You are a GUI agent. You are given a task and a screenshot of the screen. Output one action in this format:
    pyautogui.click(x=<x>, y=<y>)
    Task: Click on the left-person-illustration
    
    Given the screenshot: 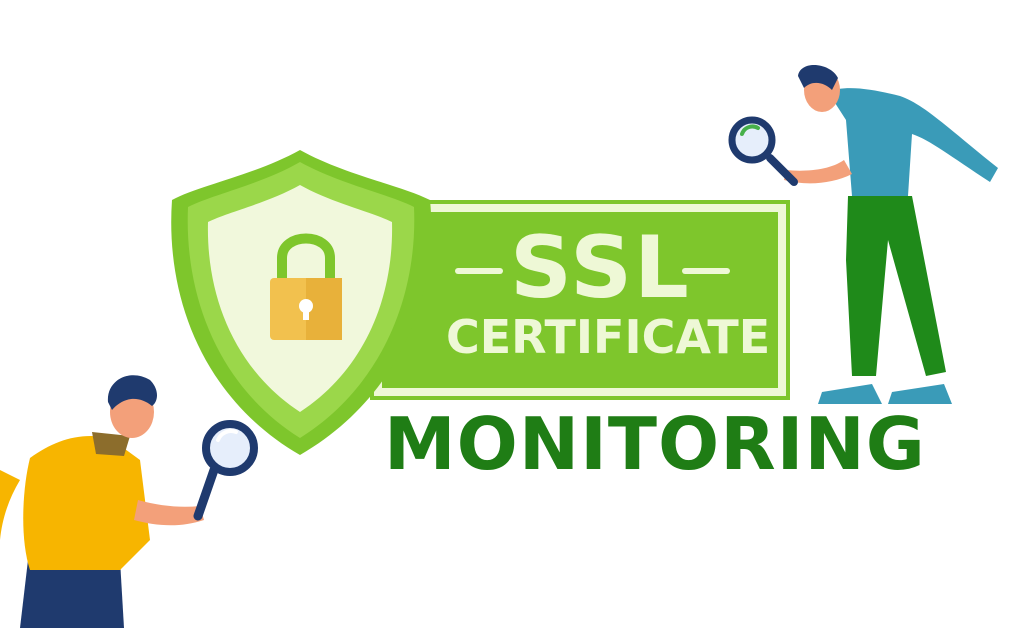 What is the action you would take?
    pyautogui.click(x=102, y=501)
    